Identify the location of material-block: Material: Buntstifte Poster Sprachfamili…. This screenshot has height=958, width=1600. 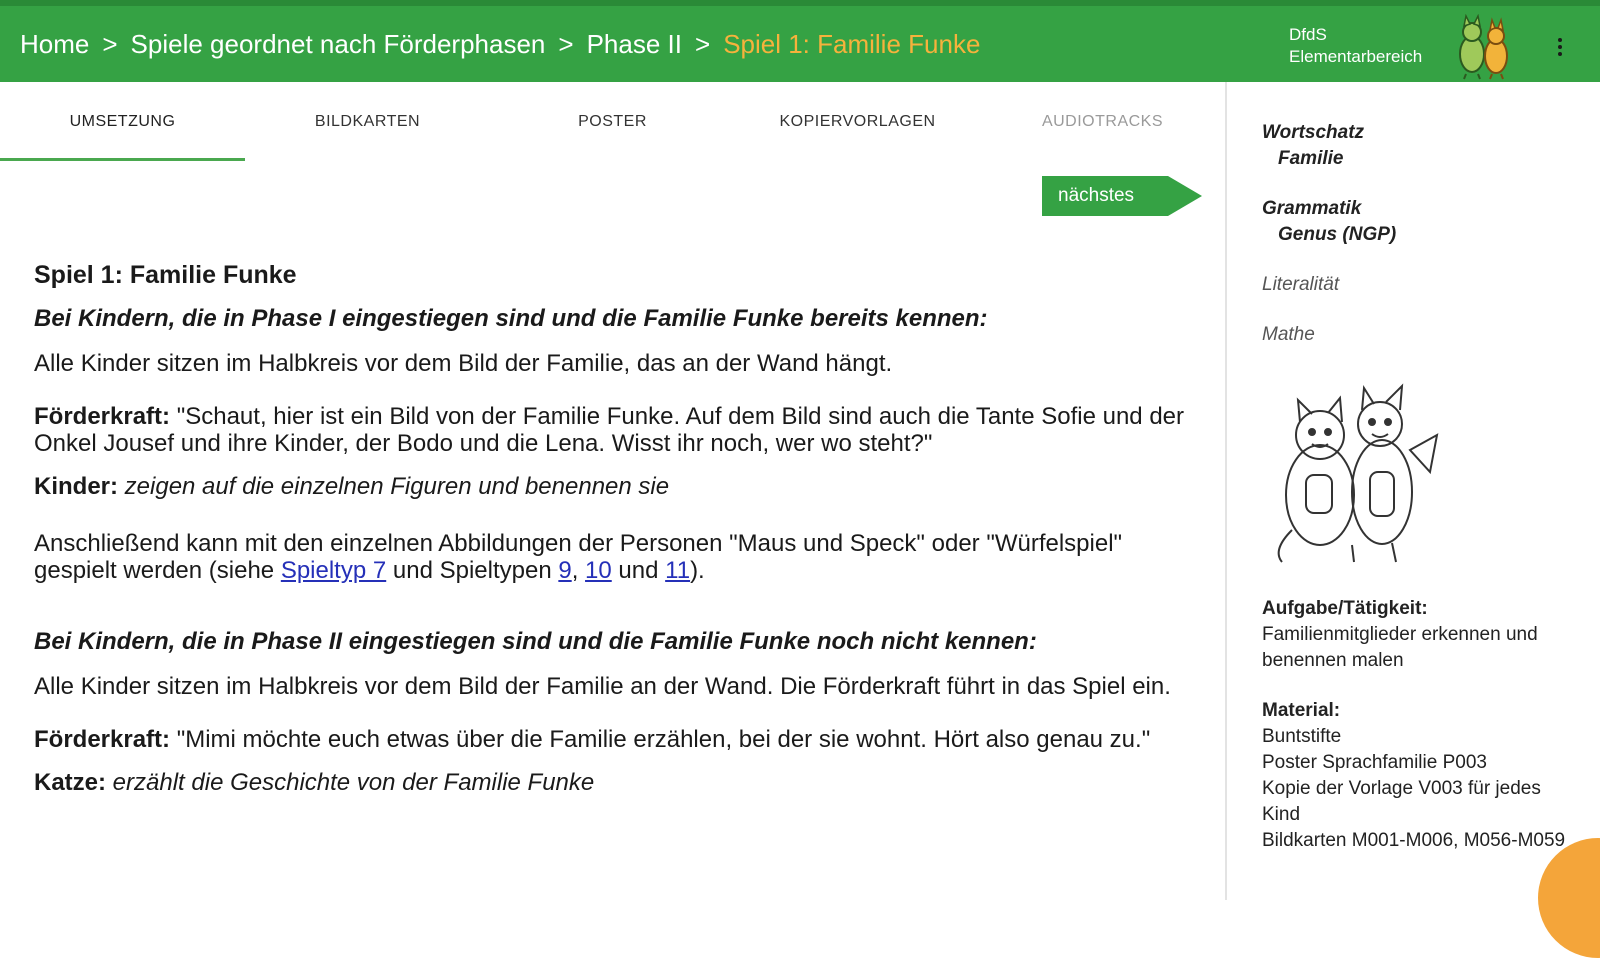
(1422, 776).